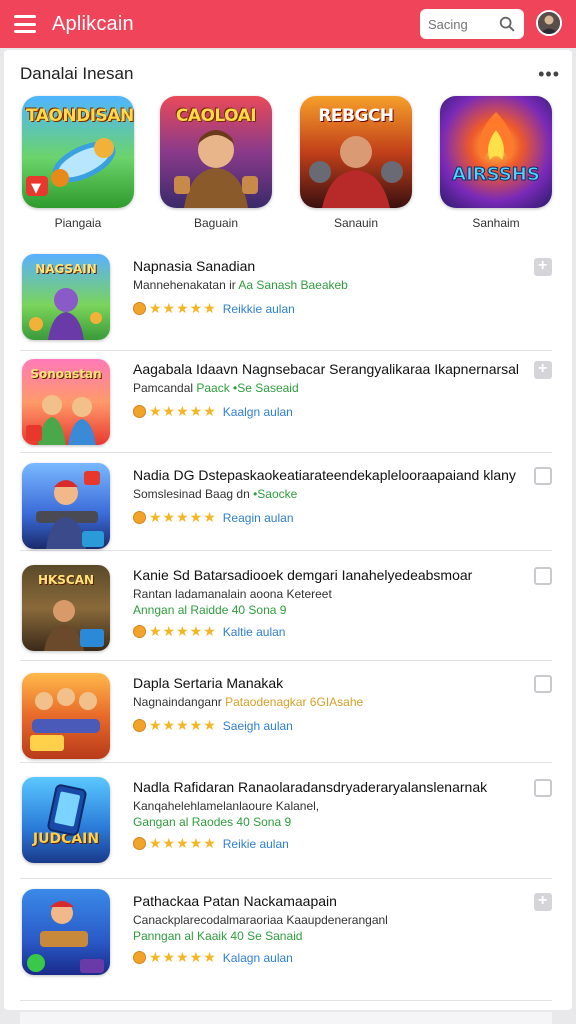 The image size is (576, 1024). What do you see at coordinates (218, 936) in the screenshot?
I see `app-subtitle-2: Panngan al Kaaik 40 Se Sanaid` at bounding box center [218, 936].